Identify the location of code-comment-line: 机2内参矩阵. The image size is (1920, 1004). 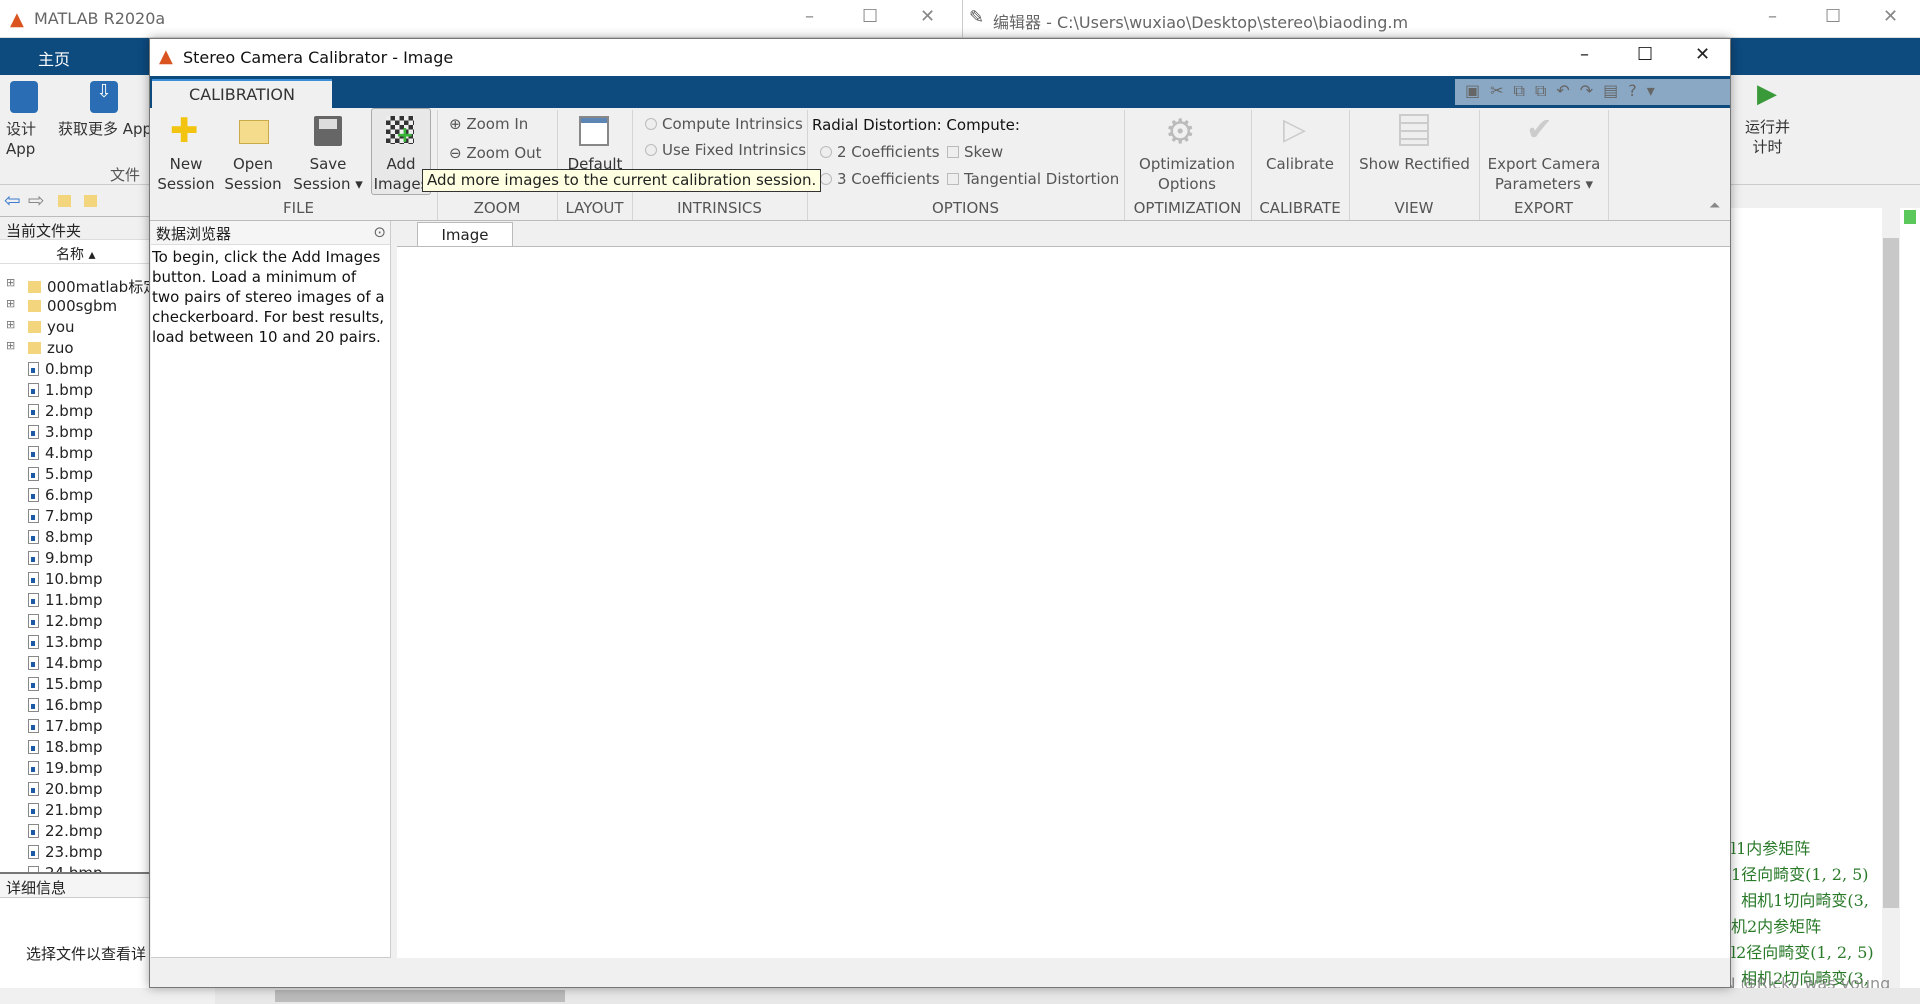
(1776, 925).